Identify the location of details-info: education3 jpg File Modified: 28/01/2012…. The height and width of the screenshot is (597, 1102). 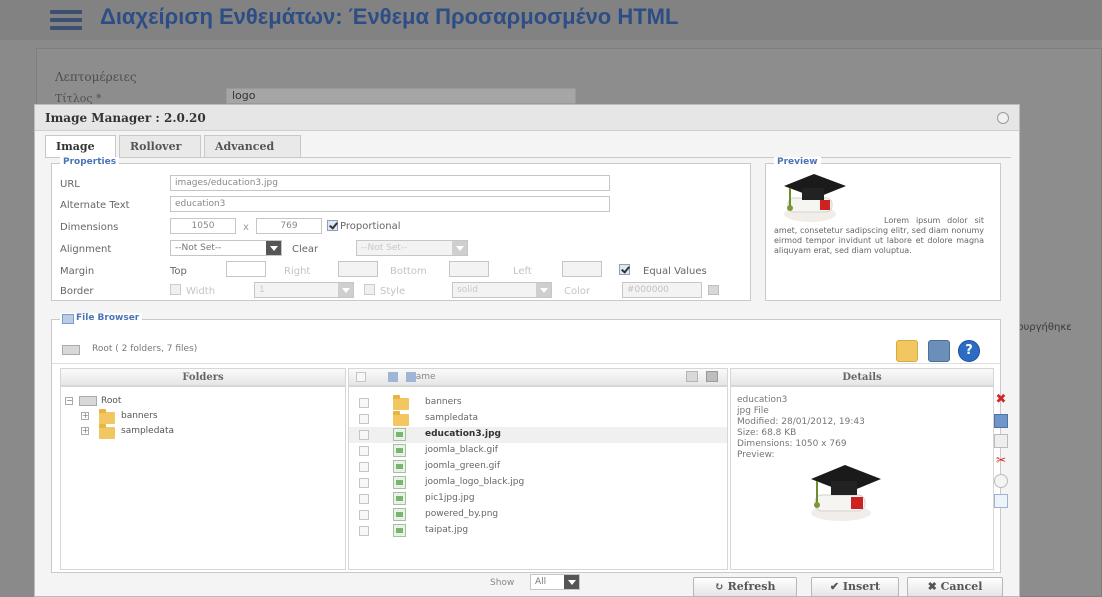
(801, 428).